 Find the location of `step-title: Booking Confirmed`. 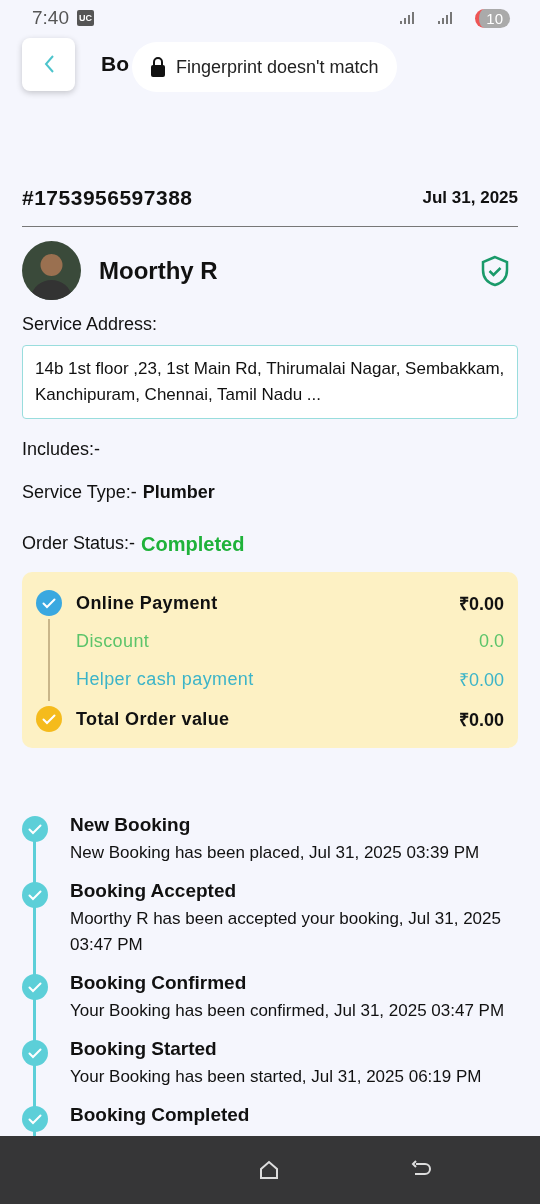

step-title: Booking Confirmed is located at coordinates (159, 983).